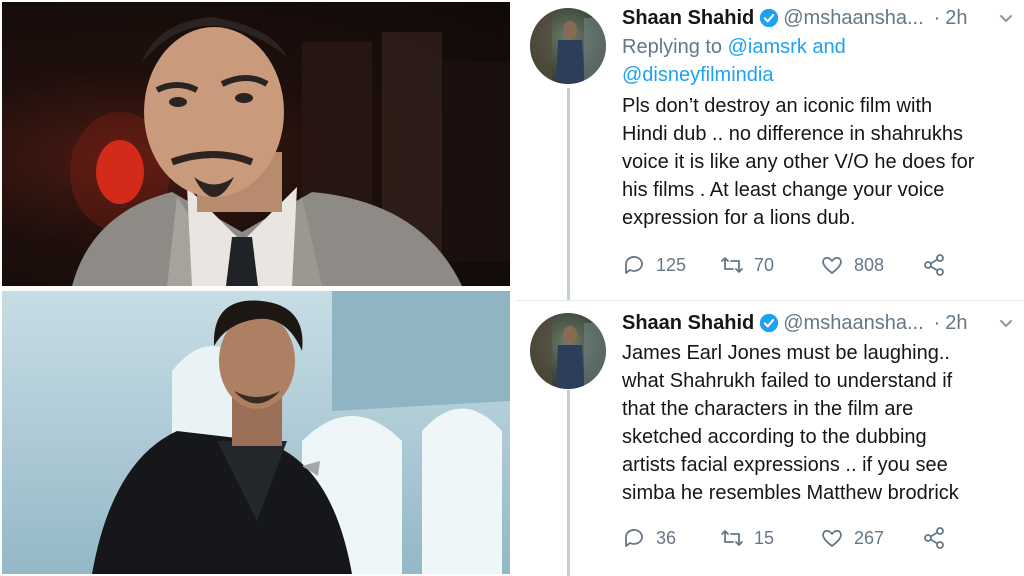  What do you see at coordinates (739, 218) in the screenshot?
I see `tweet-text-line: expression for a lions dub.` at bounding box center [739, 218].